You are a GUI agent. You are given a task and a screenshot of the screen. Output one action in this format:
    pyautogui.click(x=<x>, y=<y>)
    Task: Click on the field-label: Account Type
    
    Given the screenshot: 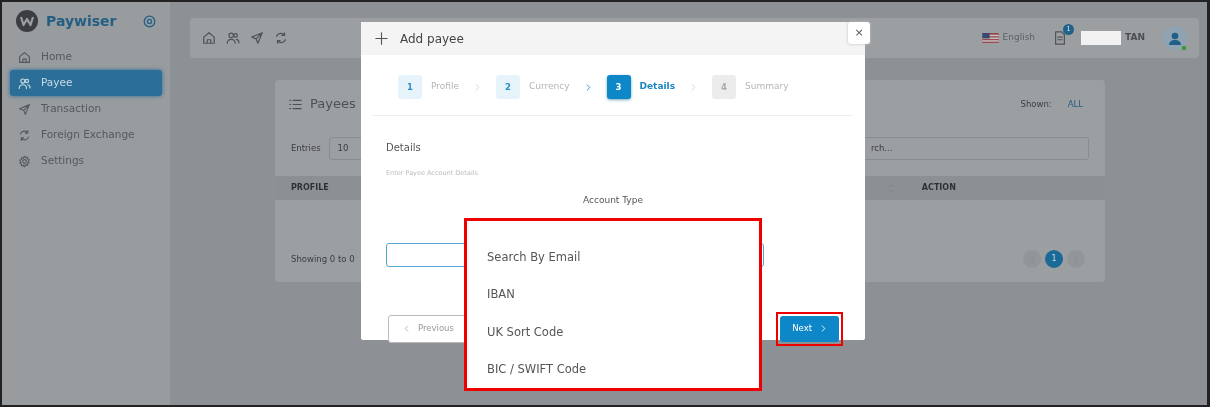 What is the action you would take?
    pyautogui.click(x=613, y=200)
    